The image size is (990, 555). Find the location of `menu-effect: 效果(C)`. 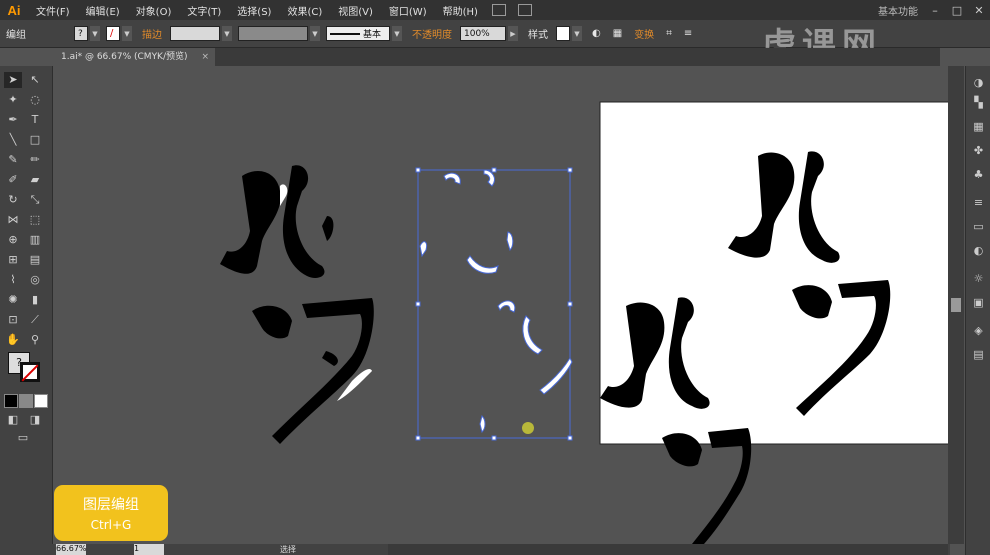

menu-effect: 效果(C) is located at coordinates (304, 10).